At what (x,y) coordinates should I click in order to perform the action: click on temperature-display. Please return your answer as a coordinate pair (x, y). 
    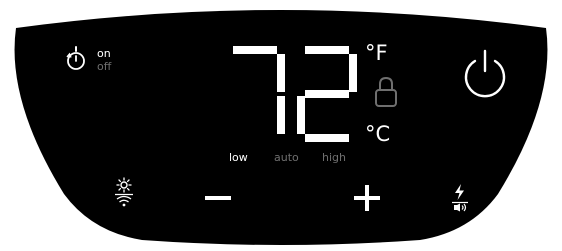
    Looking at the image, I should click on (295, 94).